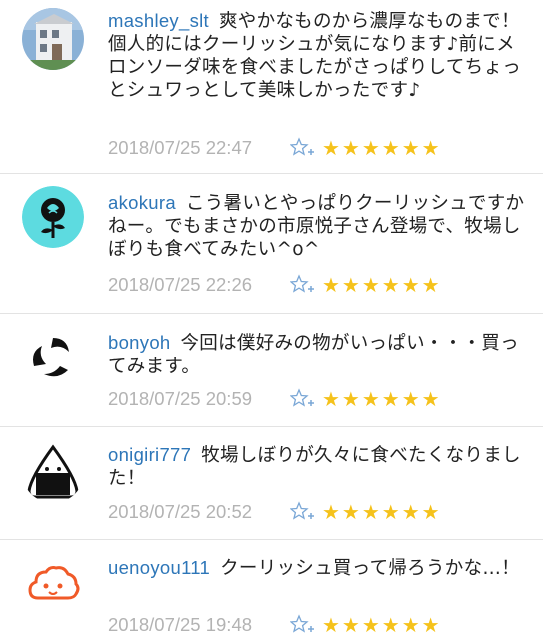  I want to click on mitsudomoe-avatar-icon, so click(53, 357).